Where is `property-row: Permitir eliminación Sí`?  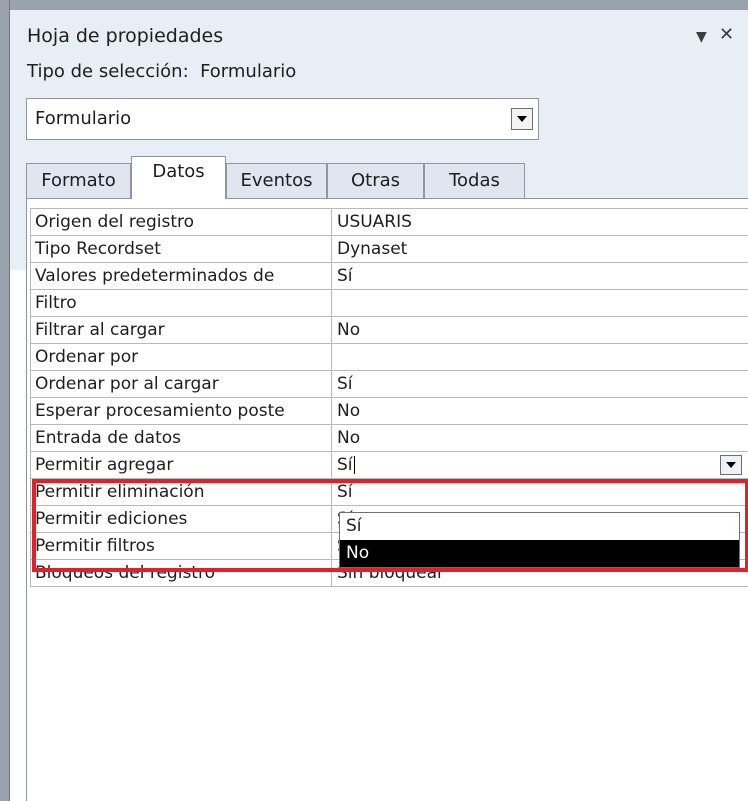
property-row: Permitir eliminación Sí is located at coordinates (389, 492).